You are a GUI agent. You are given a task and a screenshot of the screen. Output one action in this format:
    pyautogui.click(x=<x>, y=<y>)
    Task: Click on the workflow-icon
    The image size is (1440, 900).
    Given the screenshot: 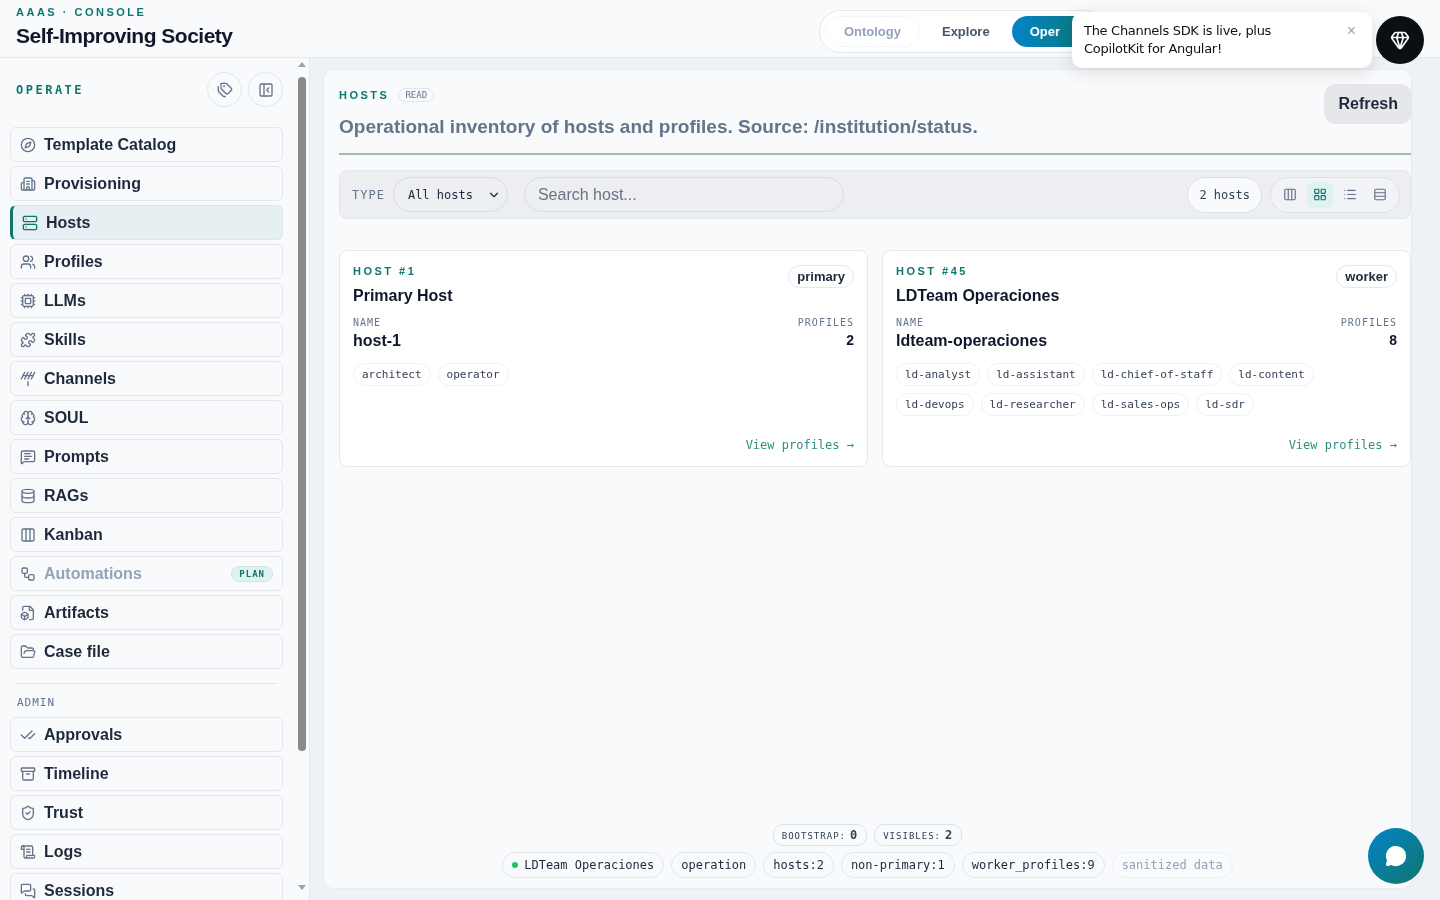 What is the action you would take?
    pyautogui.click(x=28, y=573)
    